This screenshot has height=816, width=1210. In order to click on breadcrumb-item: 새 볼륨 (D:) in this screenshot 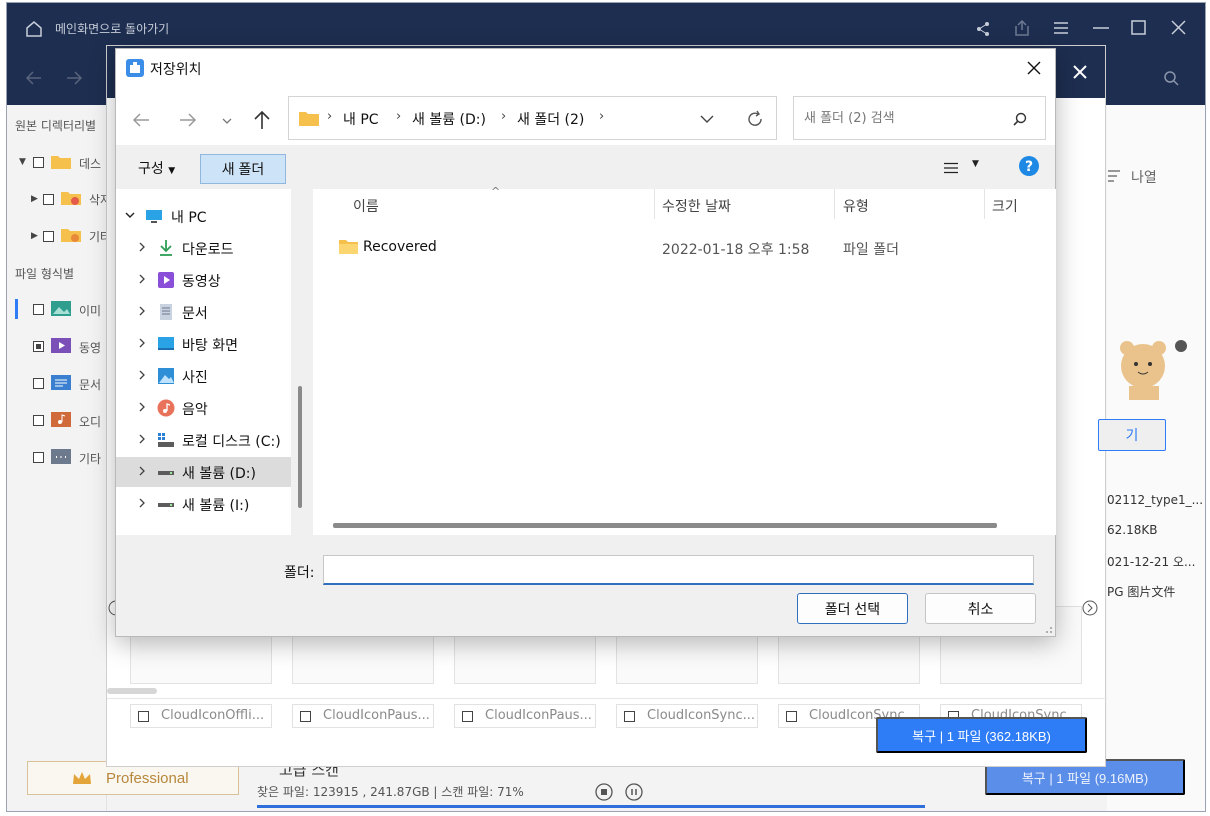, I will do `click(449, 119)`.